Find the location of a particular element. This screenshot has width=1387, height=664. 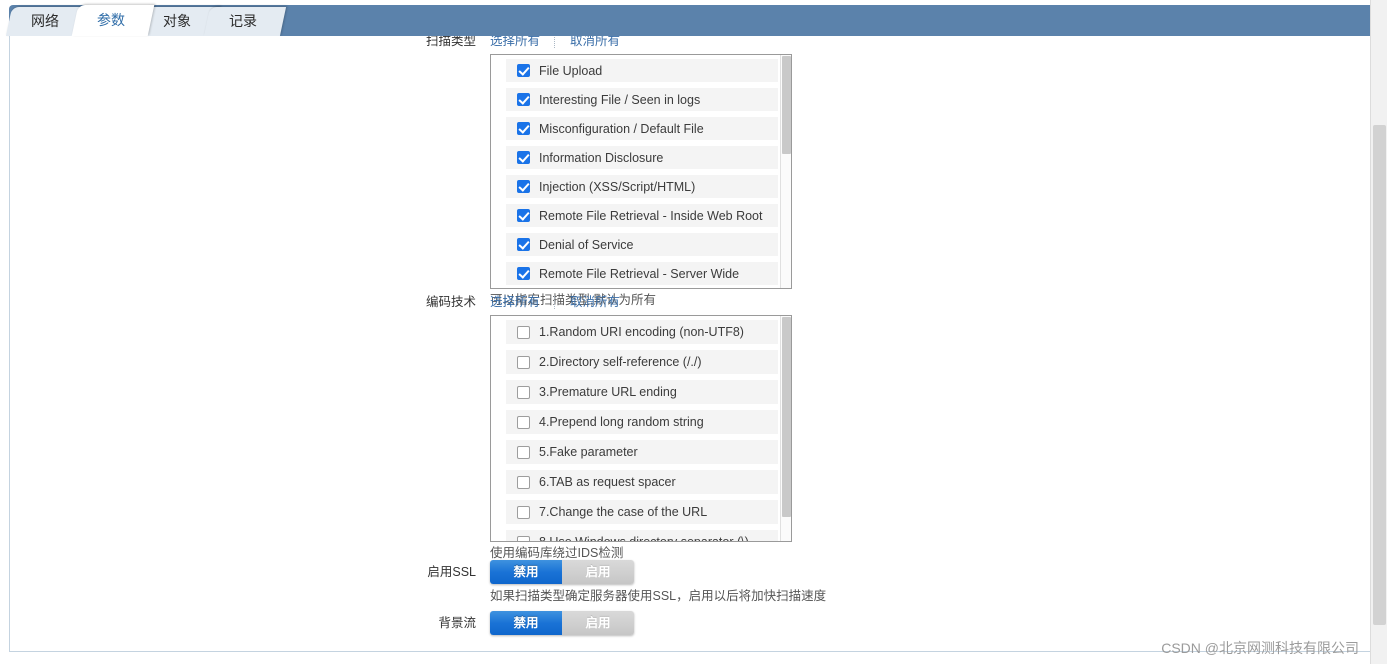

encoding-link-row: 选择所有 取消所有 is located at coordinates (641, 302).